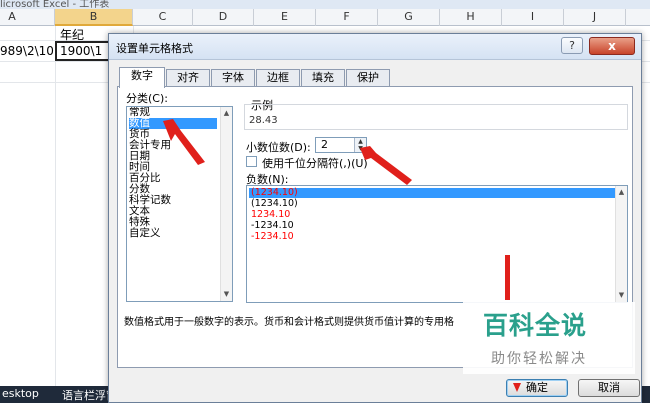 This screenshot has height=403, width=650. Describe the element at coordinates (226, 204) in the screenshot. I see `category-scrollbar: ▲ ▼` at that location.